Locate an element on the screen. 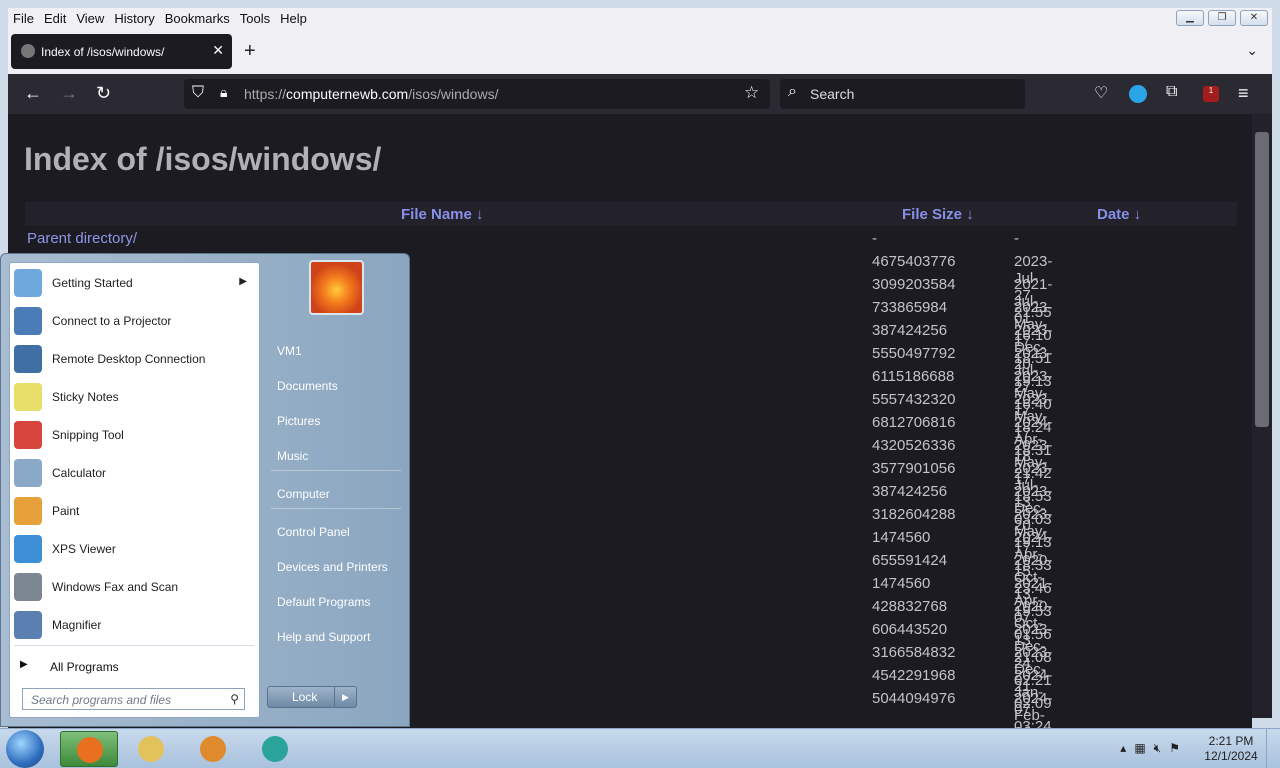  scrollbar-thumb is located at coordinates (1262, 279).